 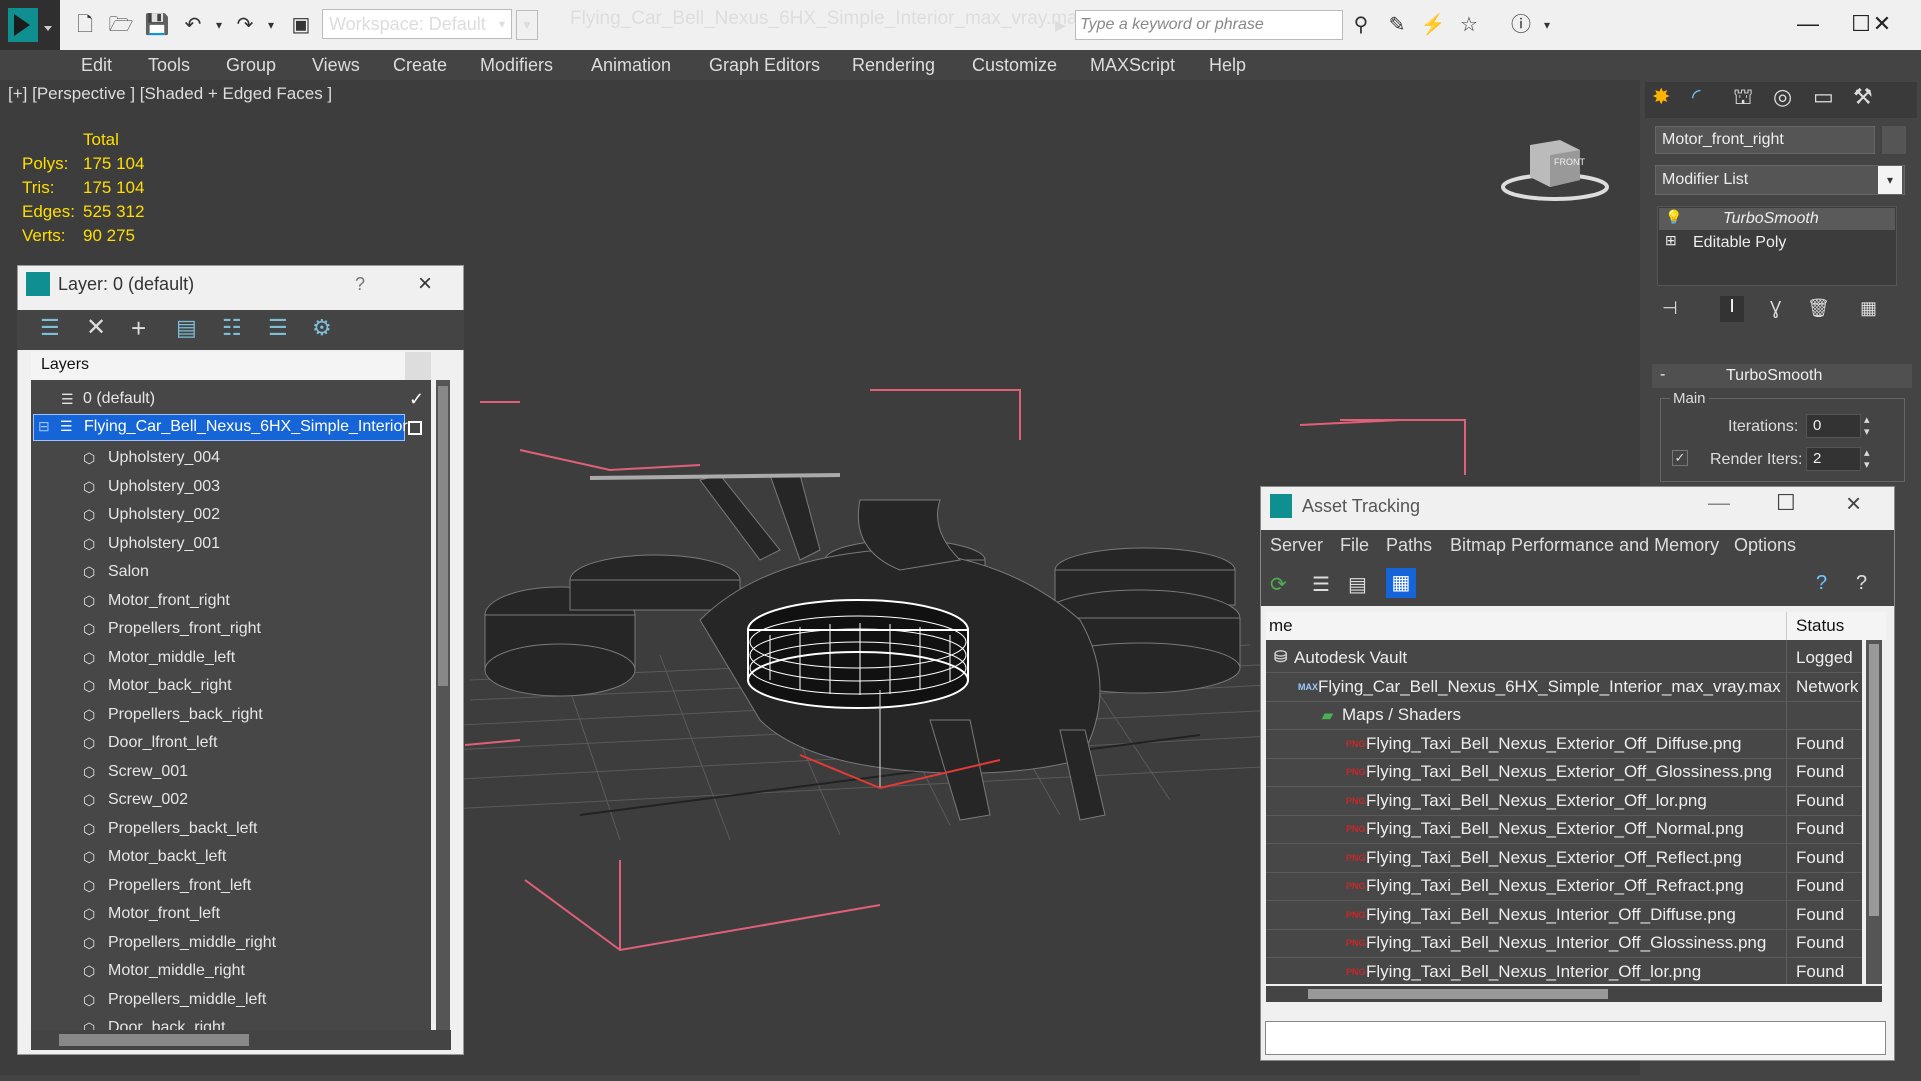 I want to click on modify-tab-icon: ◜, so click(x=1696, y=97).